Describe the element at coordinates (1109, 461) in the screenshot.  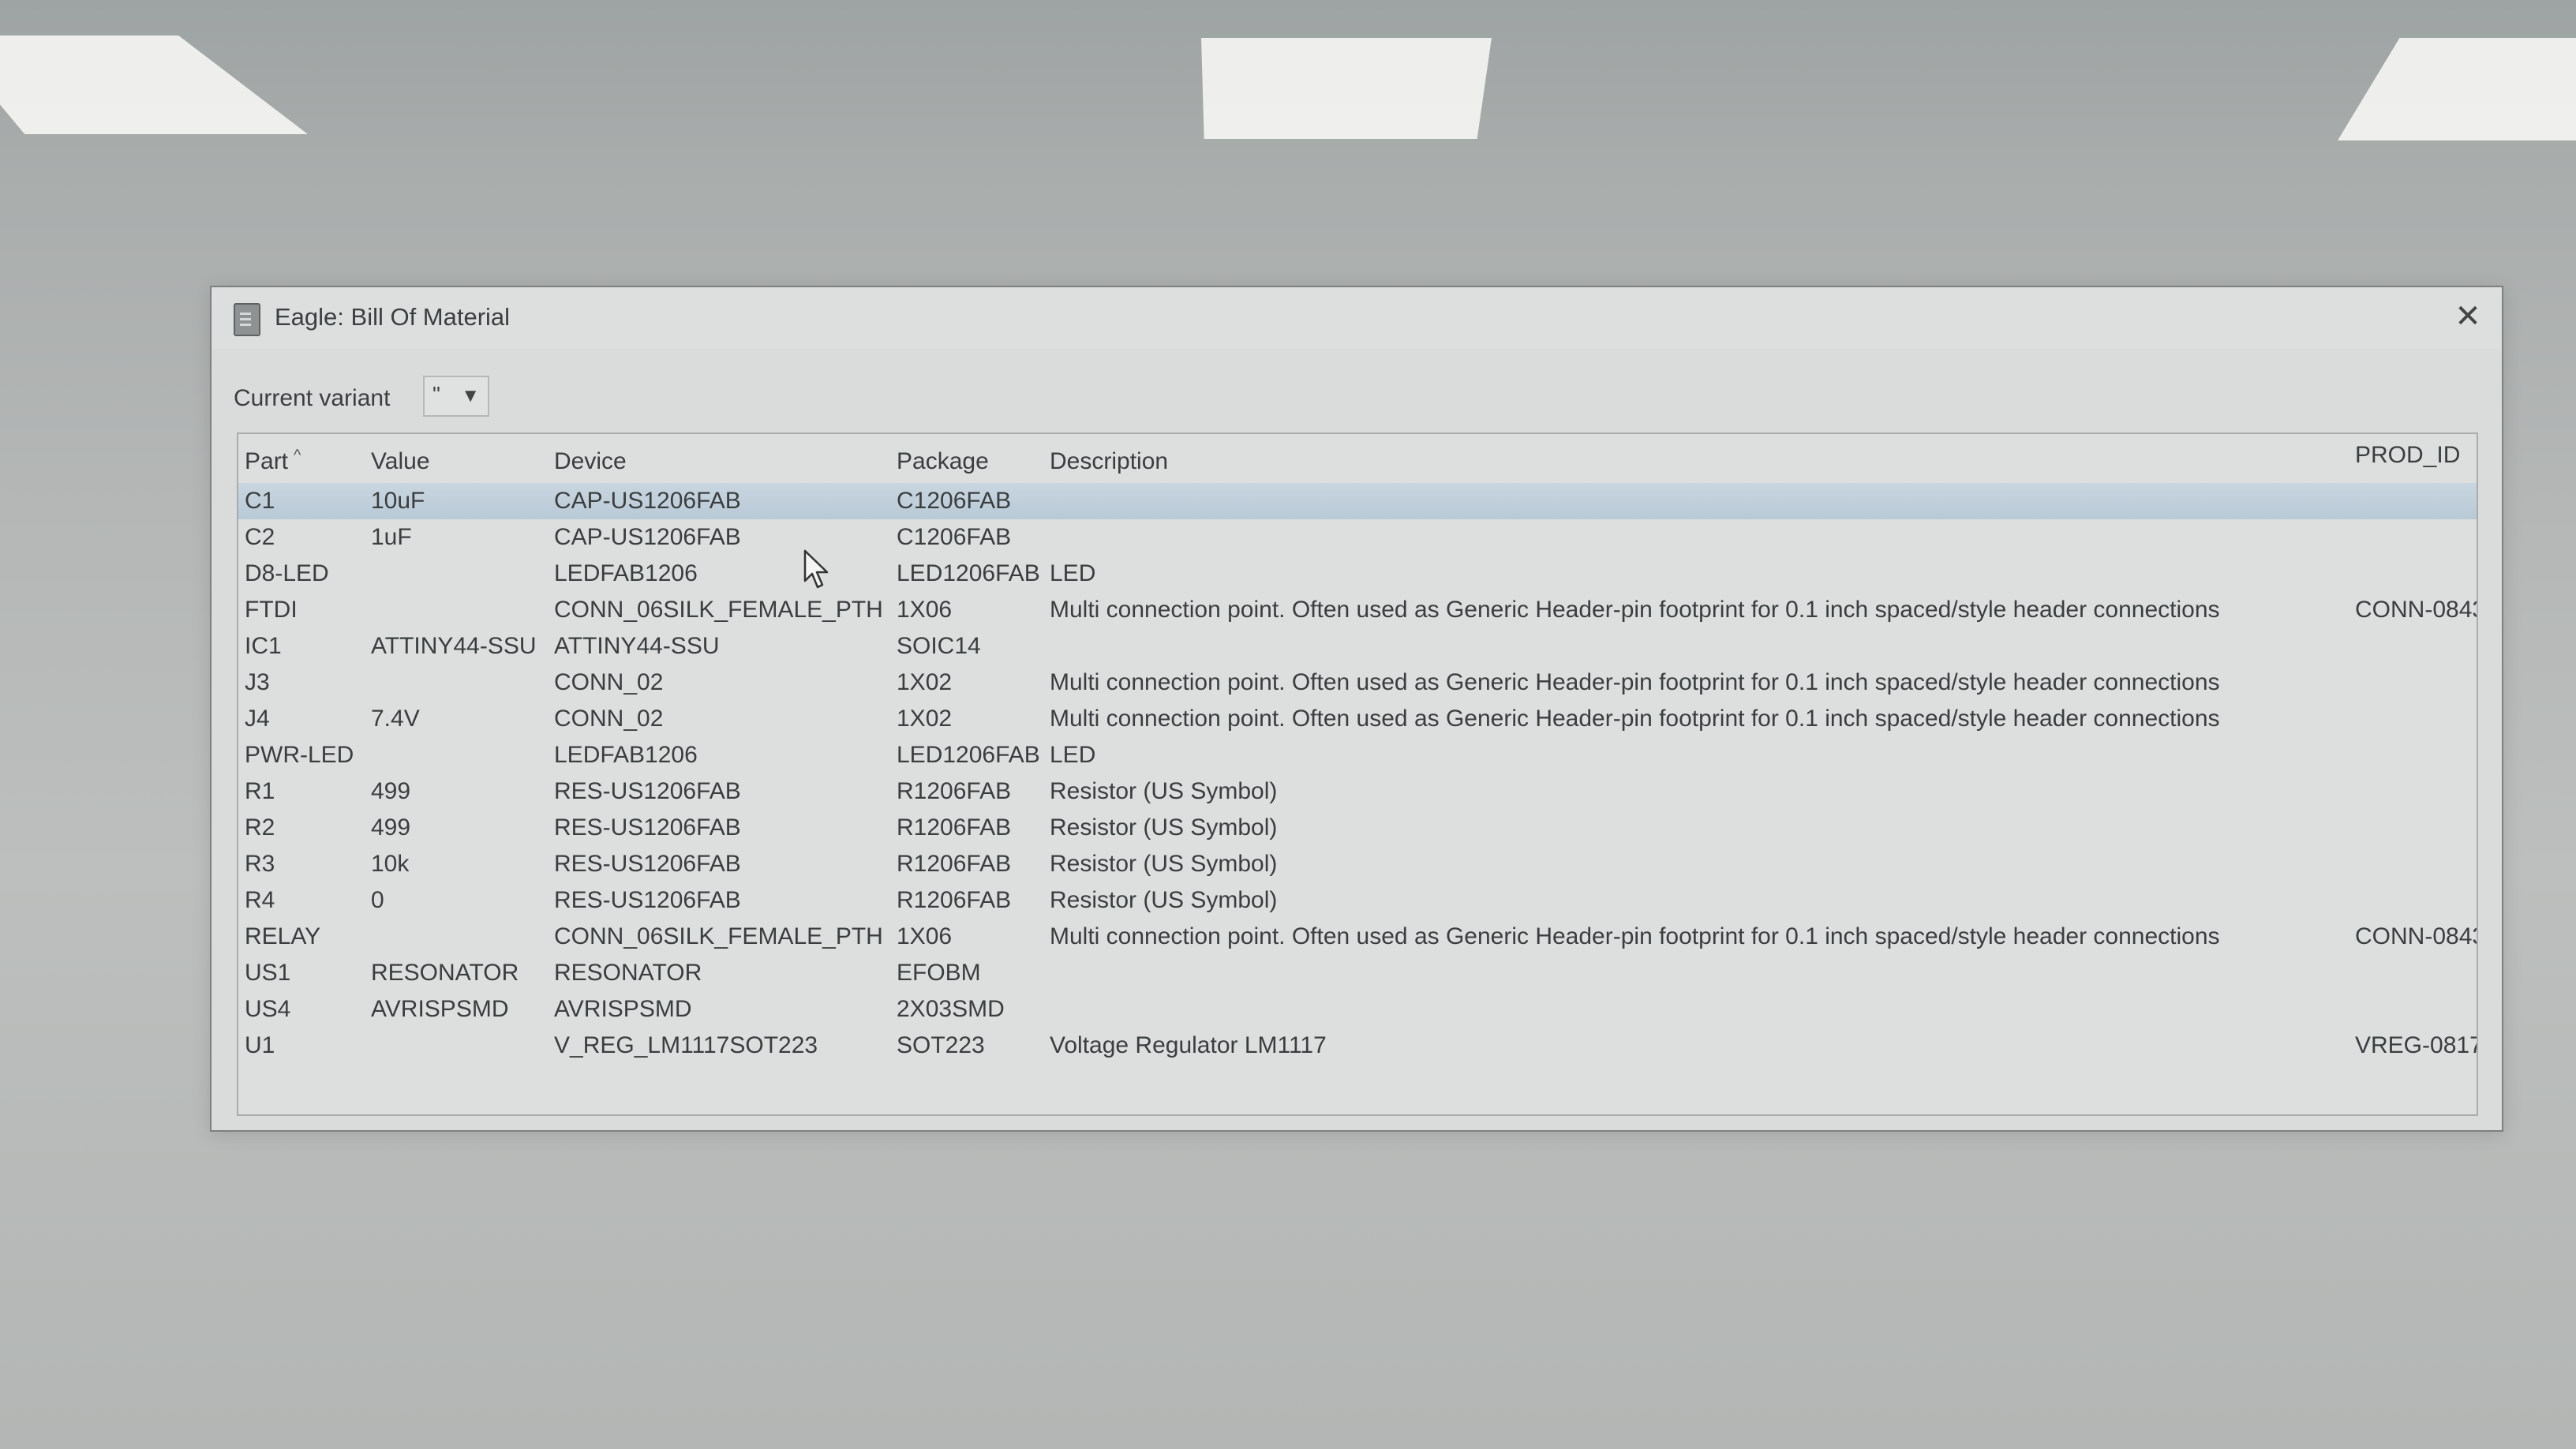
I see `column-header-description: Description` at that location.